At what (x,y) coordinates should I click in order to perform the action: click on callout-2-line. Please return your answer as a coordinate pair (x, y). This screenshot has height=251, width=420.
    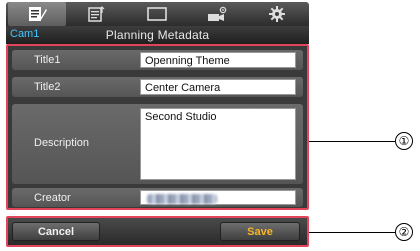
    Looking at the image, I should click on (352, 232).